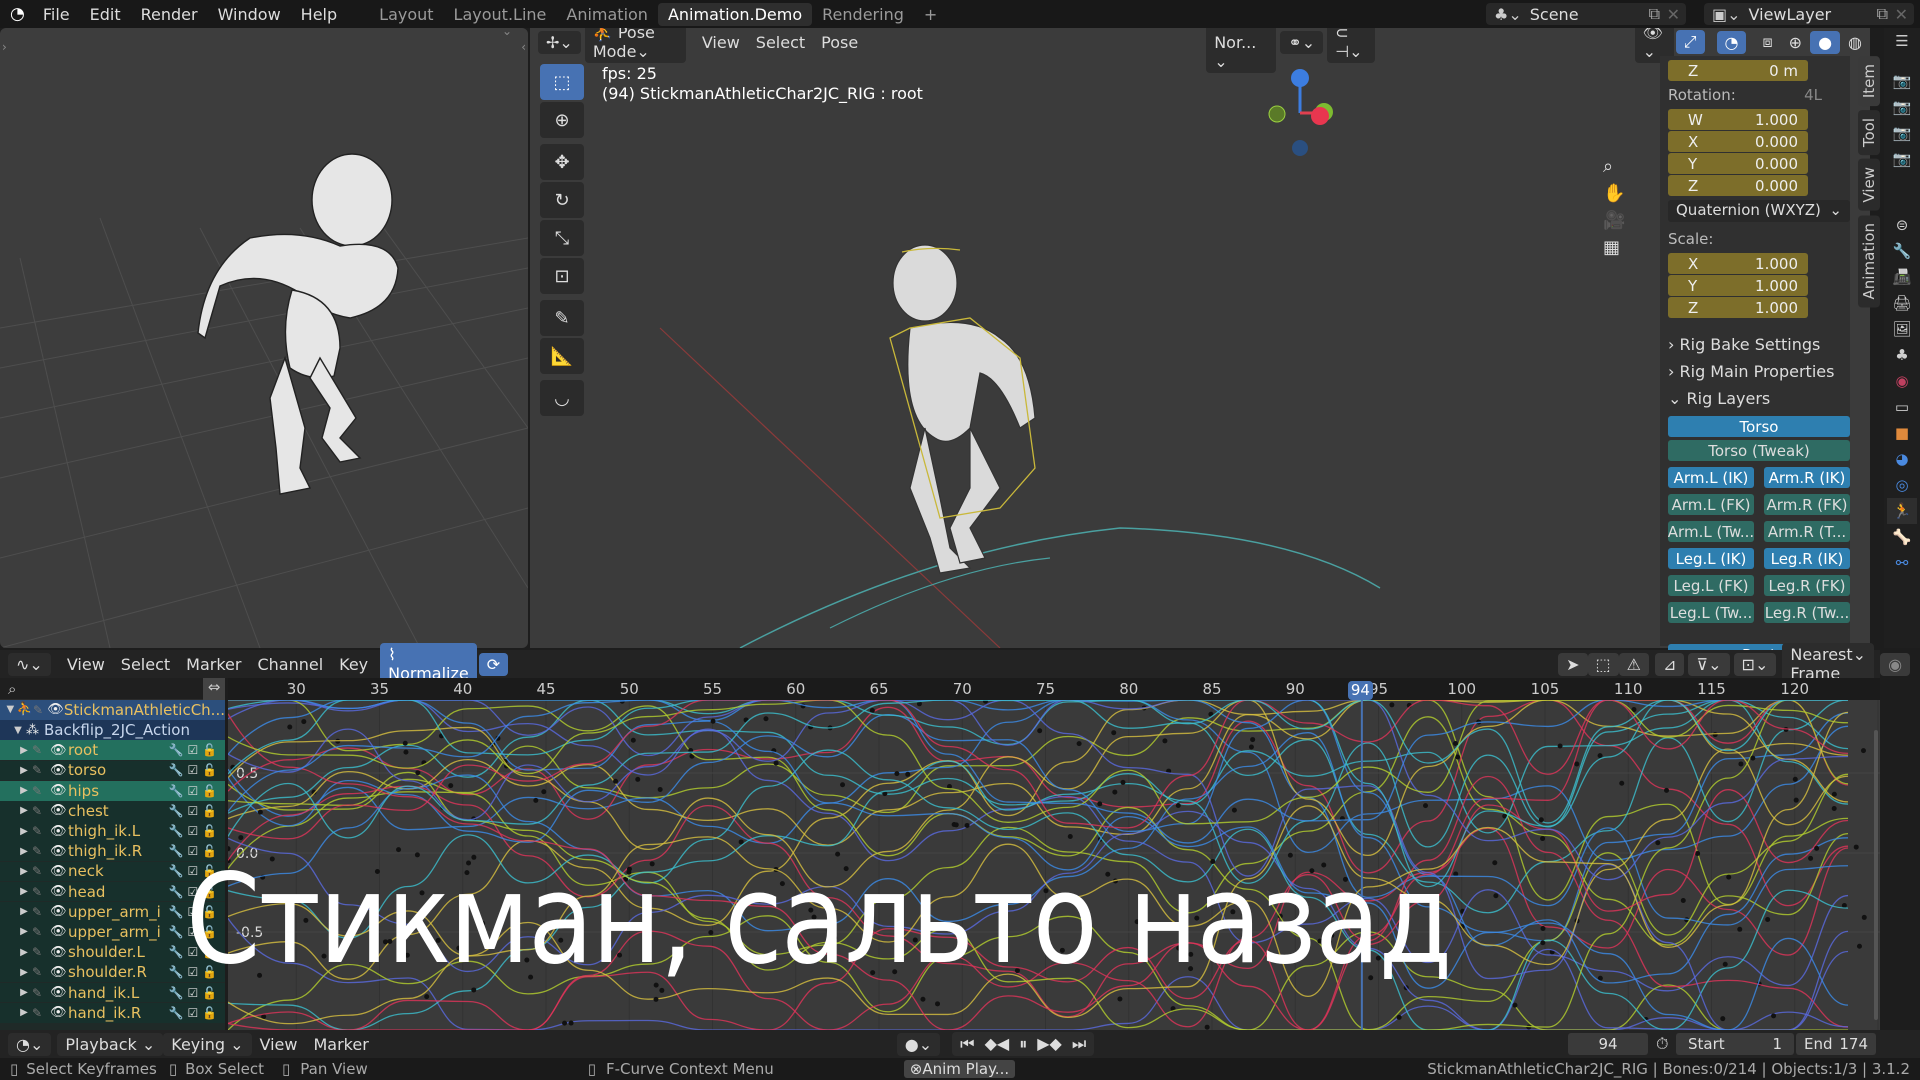 The height and width of the screenshot is (1080, 1920). Describe the element at coordinates (1738, 163) in the screenshot. I see `rotation-y-field: Y 0.000` at that location.